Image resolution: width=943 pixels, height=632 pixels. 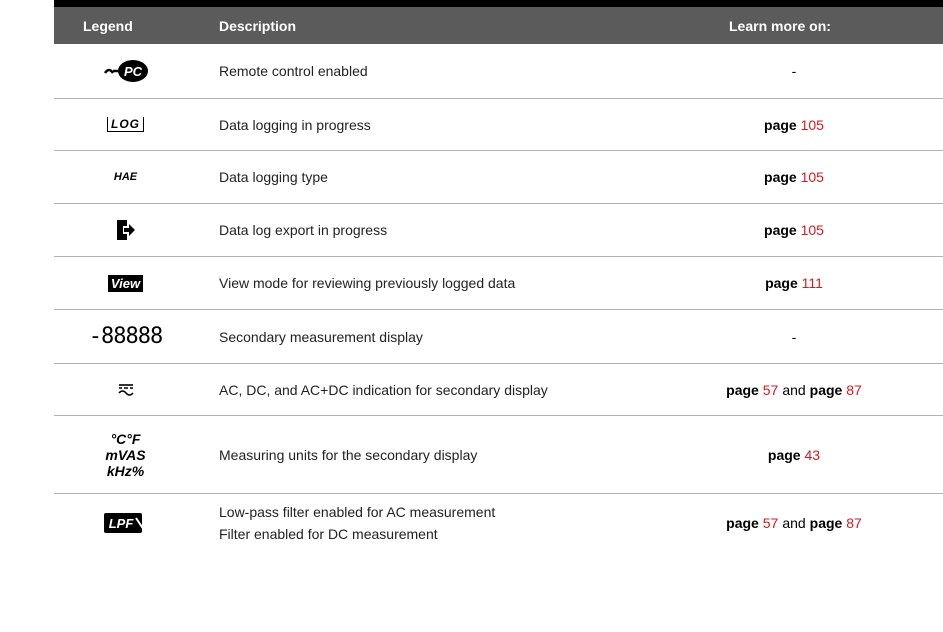 I want to click on table-row: PC Remote control enabled -, so click(x=498, y=71).